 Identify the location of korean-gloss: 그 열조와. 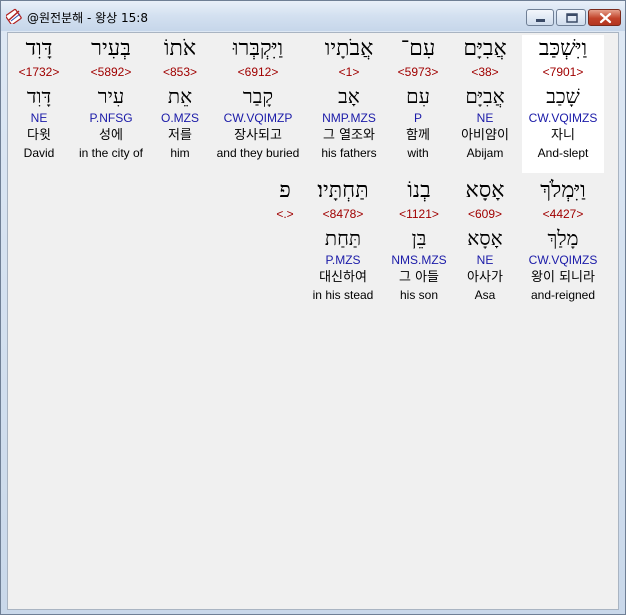
(349, 135).